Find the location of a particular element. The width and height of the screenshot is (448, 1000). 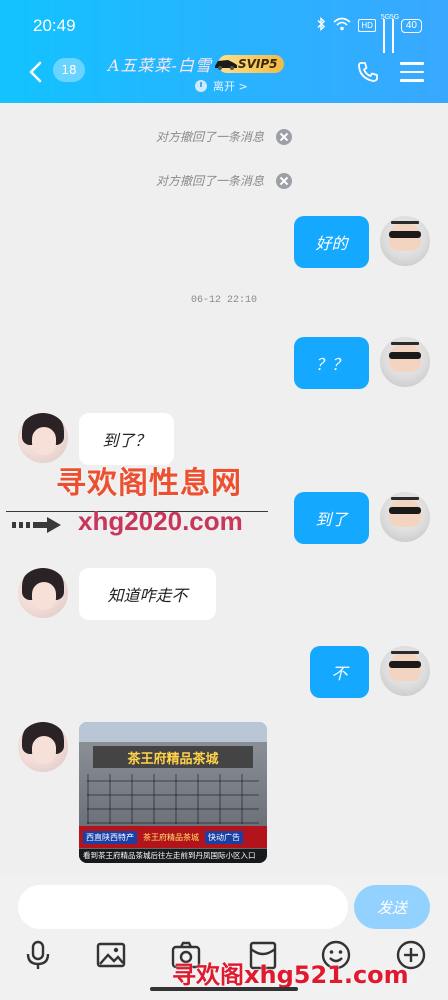

title-row: A五菜菜-白雪 SVIP5 is located at coordinates (196, 64).